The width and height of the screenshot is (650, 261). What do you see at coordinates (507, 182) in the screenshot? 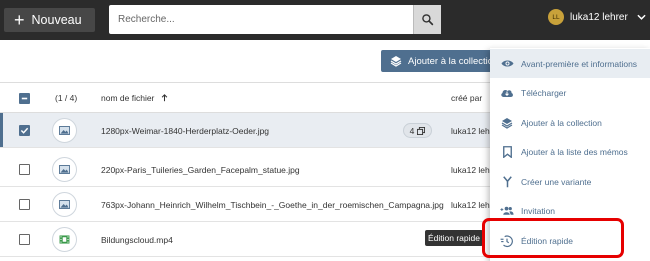
I see `fork-icon` at bounding box center [507, 182].